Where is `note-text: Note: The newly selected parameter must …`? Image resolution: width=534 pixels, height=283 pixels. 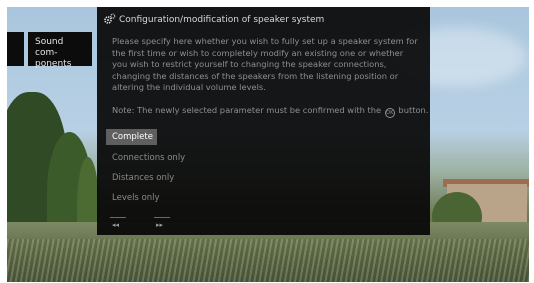 note-text: Note: The newly selected parameter must … is located at coordinates (247, 110).